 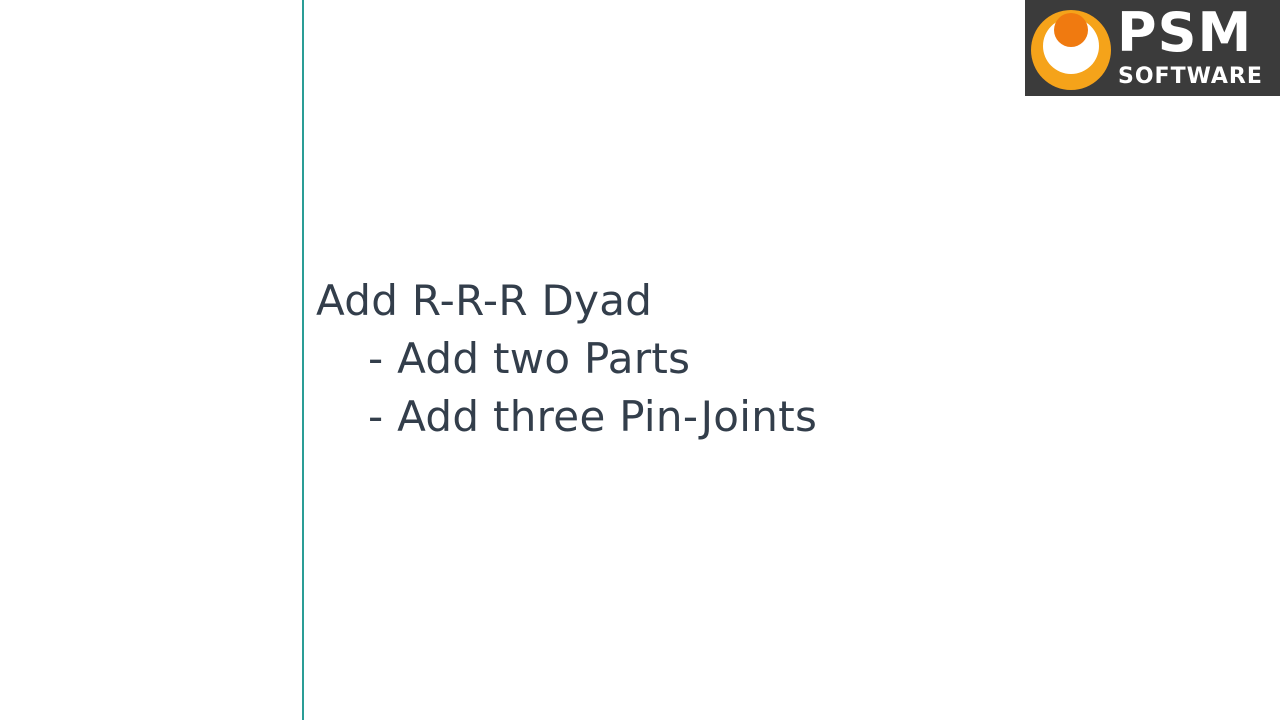 I want to click on logo-main-text: PSM, so click(x=1185, y=32).